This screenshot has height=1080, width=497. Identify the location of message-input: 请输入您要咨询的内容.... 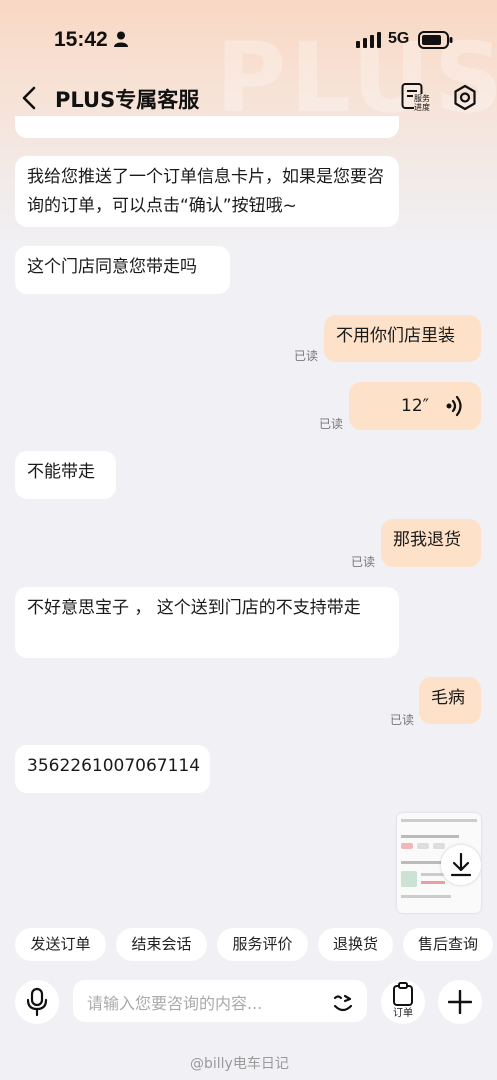
(220, 1001).